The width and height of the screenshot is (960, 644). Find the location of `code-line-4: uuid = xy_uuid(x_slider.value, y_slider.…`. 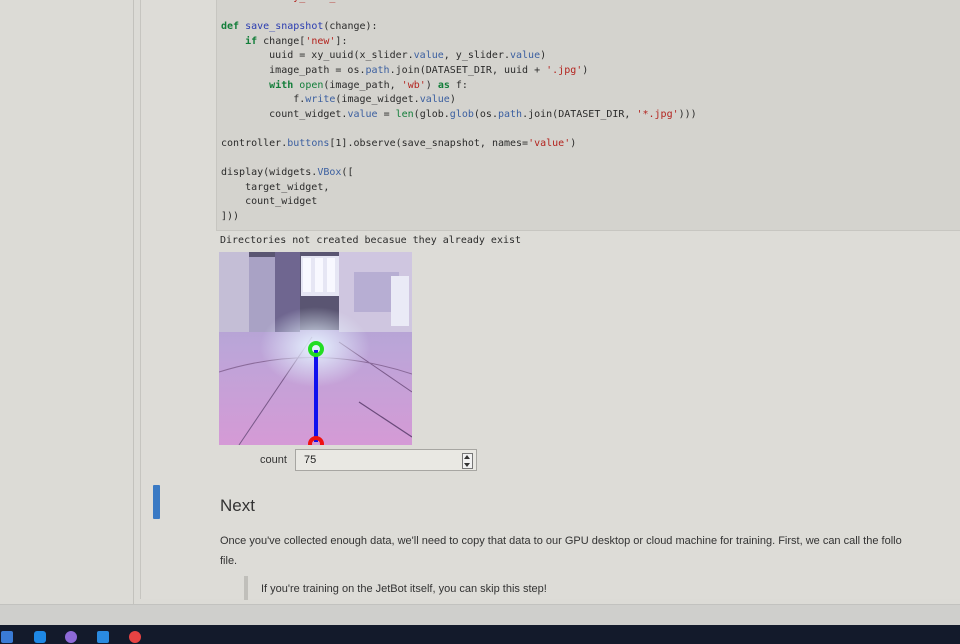

code-line-4: uuid = xy_uuid(x_slider.value, y_slider.… is located at coordinates (384, 56).